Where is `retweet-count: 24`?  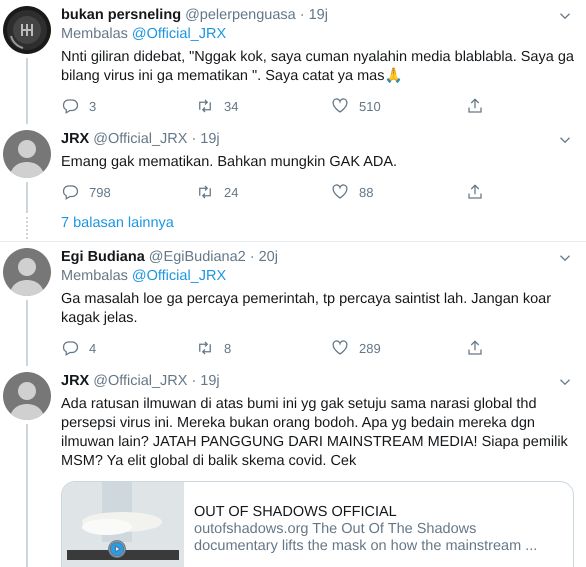 retweet-count: 24 is located at coordinates (231, 193).